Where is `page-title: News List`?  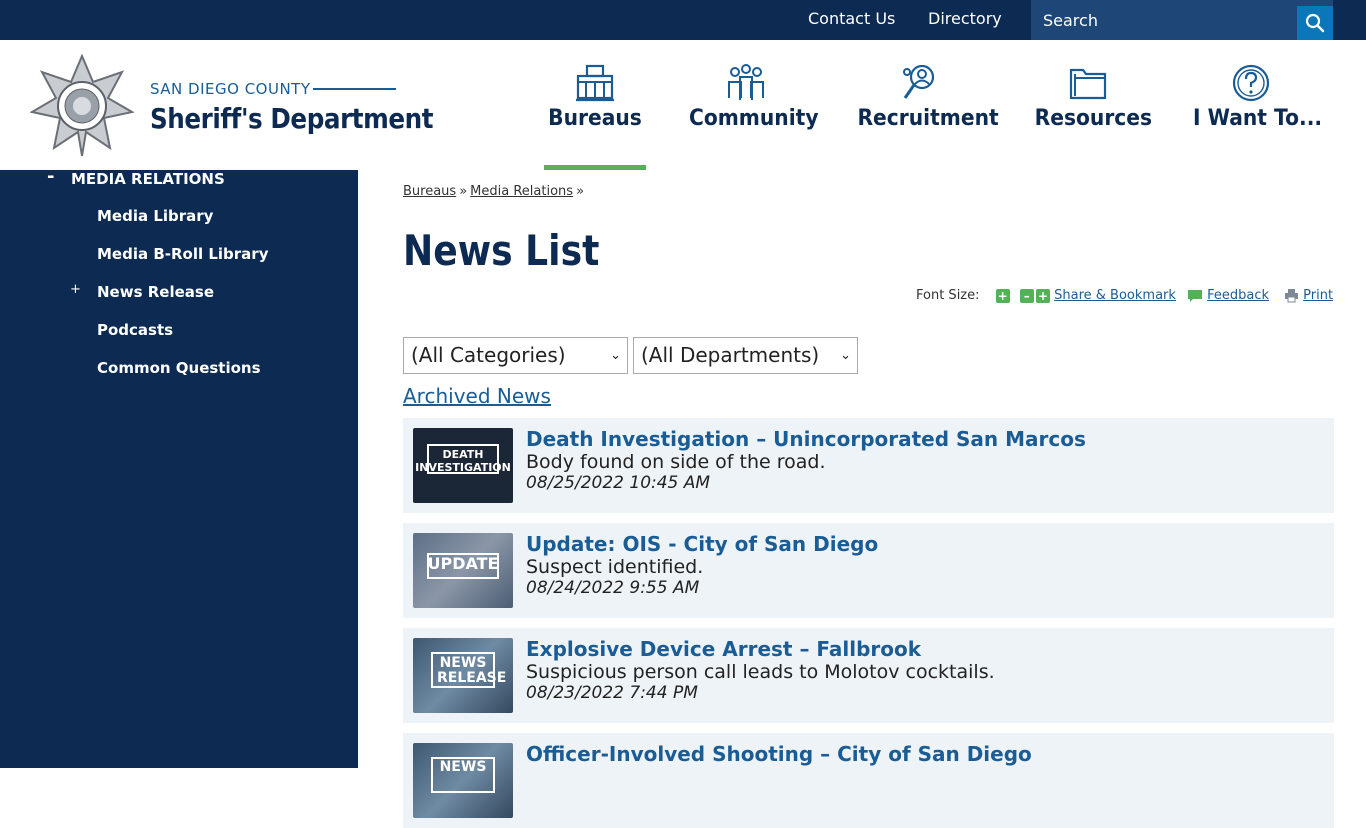
page-title: News List is located at coordinates (501, 250).